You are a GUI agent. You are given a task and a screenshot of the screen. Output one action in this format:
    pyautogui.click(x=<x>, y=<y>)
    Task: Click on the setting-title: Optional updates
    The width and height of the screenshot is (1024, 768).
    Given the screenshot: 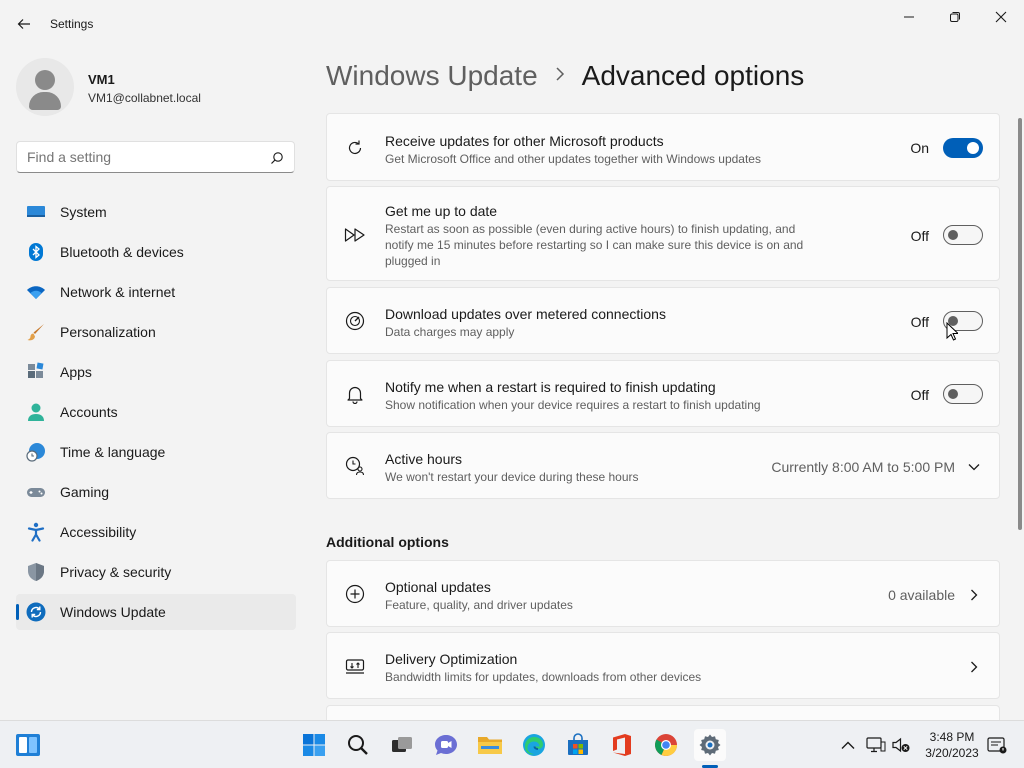 What is the action you would take?
    pyautogui.click(x=438, y=587)
    